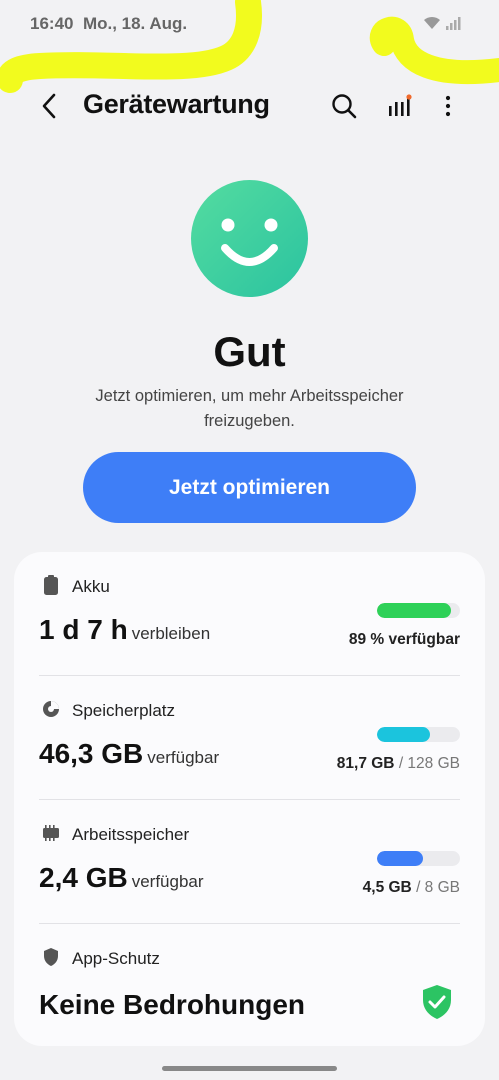 This screenshot has width=499, height=1080. I want to click on memory-used: 4,5 GB, so click(387, 887).